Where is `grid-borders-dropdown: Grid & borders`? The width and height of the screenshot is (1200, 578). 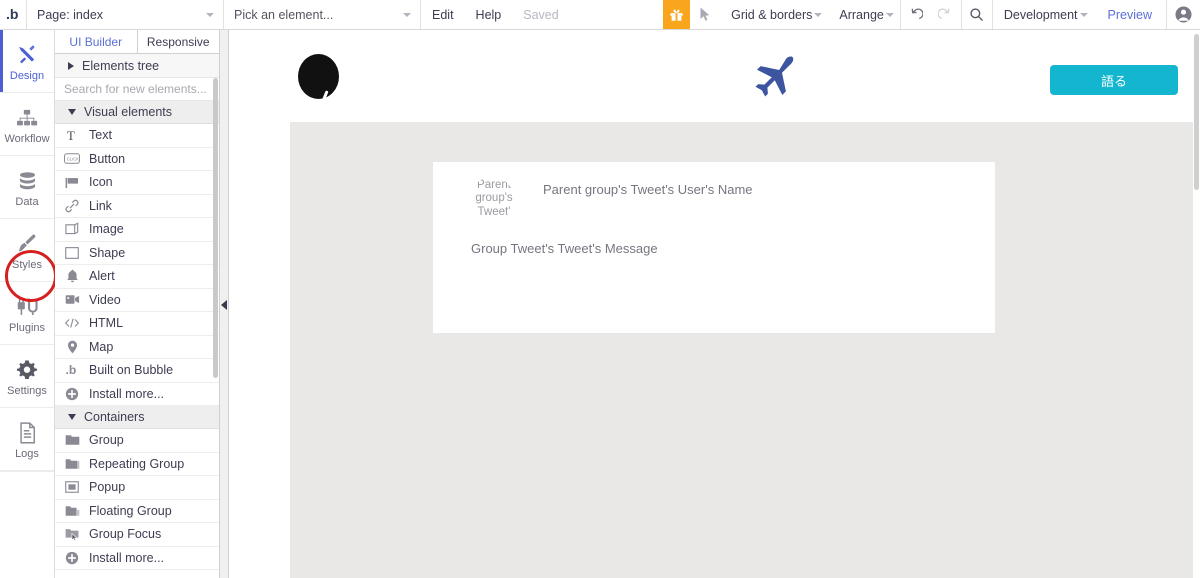
grid-borders-dropdown: Grid & borders is located at coordinates (774, 14).